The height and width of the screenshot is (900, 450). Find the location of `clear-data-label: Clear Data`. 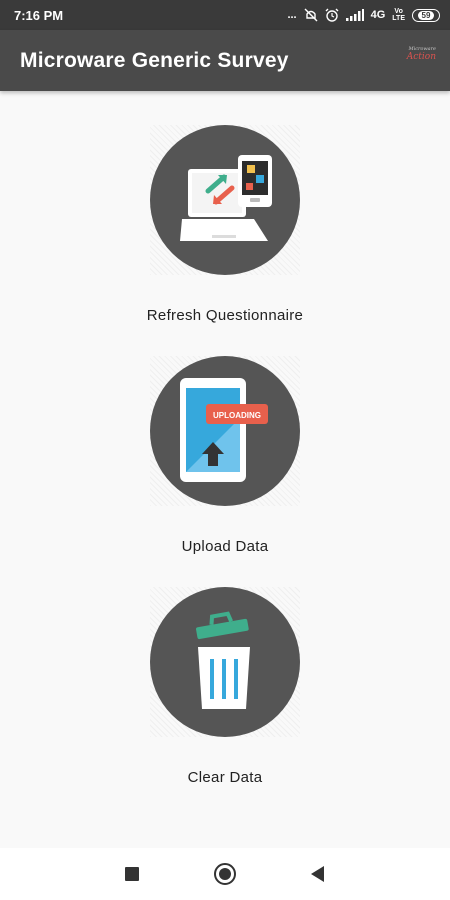

clear-data-label: Clear Data is located at coordinates (225, 777).